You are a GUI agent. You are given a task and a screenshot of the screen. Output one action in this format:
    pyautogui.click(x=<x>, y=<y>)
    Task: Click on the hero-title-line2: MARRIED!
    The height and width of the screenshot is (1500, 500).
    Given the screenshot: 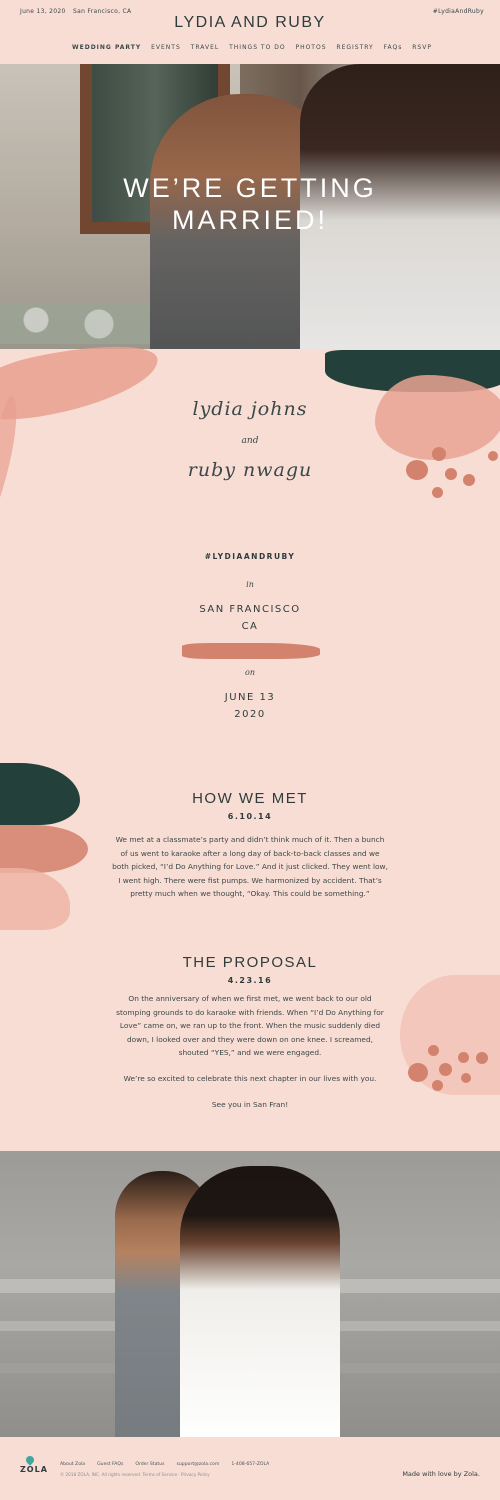 What is the action you would take?
    pyautogui.click(x=249, y=220)
    